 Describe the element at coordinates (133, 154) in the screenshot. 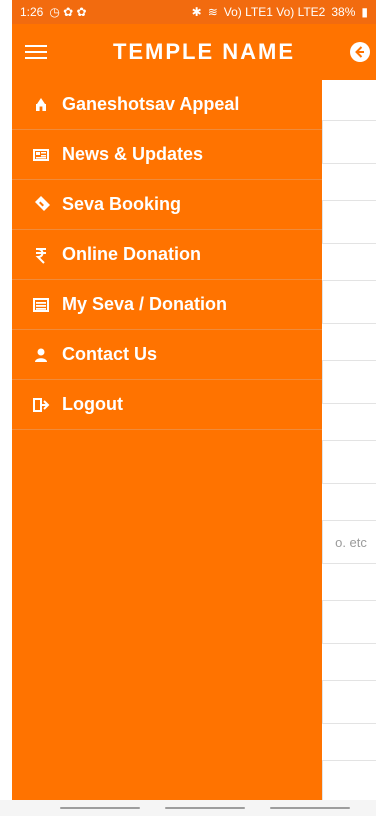

I see `menu-label: News & Updates` at that location.